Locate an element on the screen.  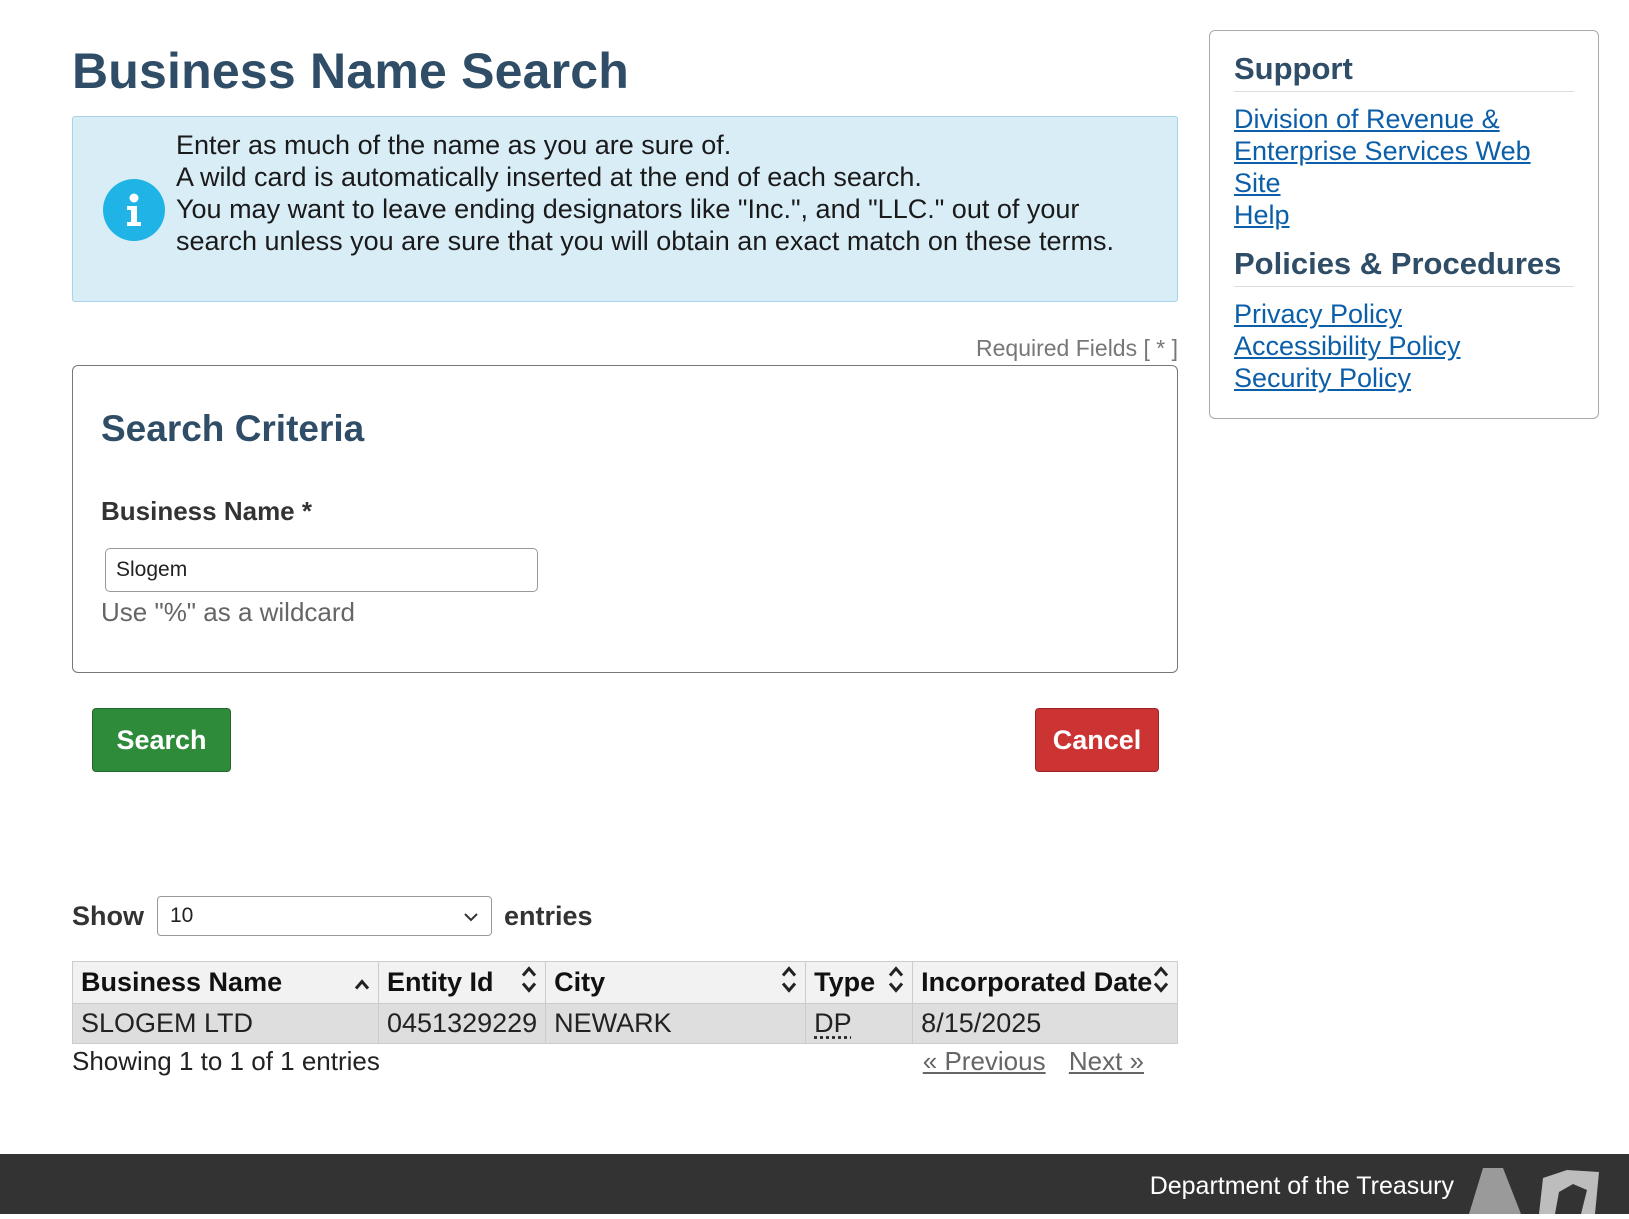
column-label: Incorporated Date is located at coordinates (1037, 982).